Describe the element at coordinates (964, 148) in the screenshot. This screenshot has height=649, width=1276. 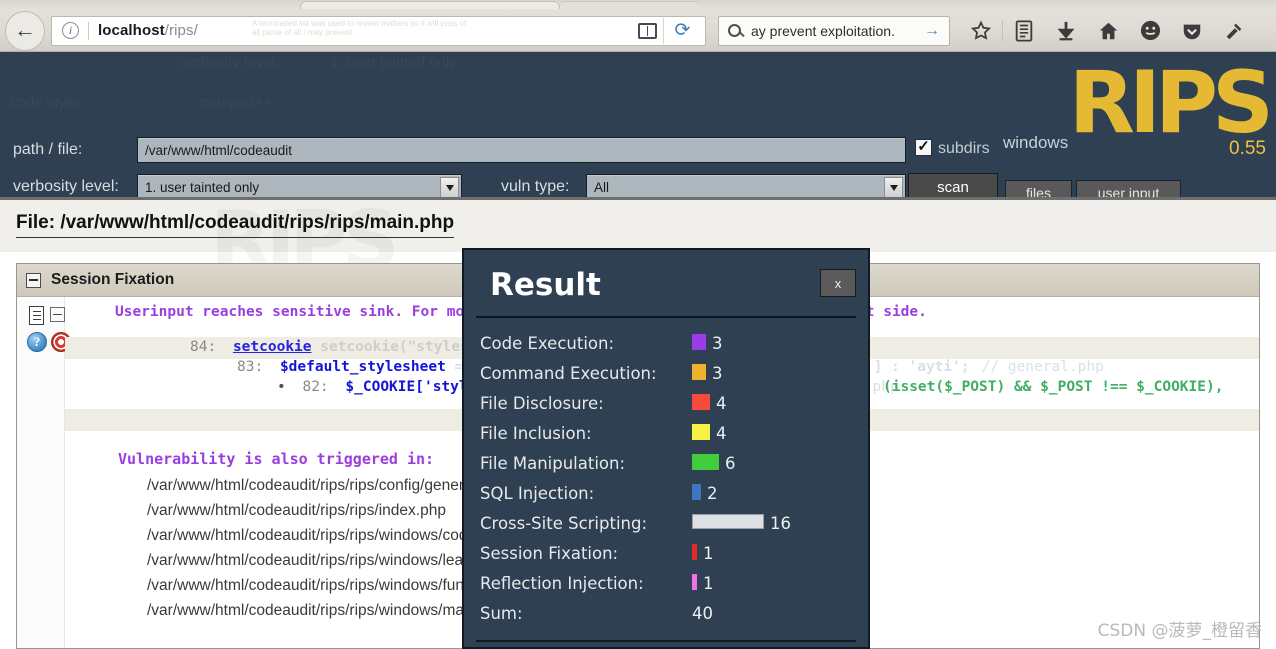
I see `subdirs-label: subdirs` at that location.